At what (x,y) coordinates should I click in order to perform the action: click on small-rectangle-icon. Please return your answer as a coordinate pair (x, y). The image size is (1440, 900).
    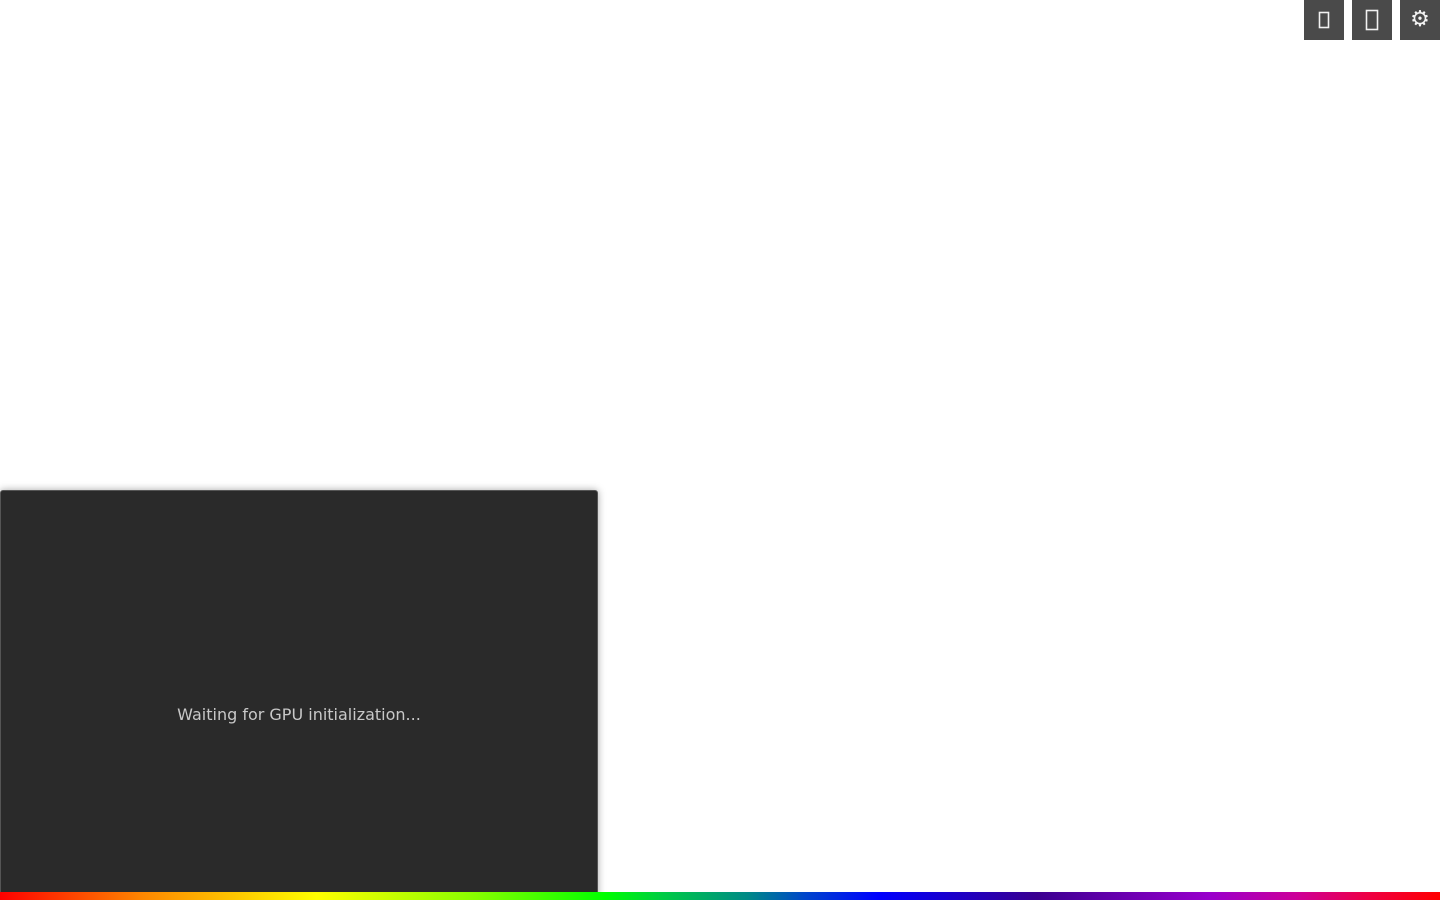
    Looking at the image, I should click on (1324, 20).